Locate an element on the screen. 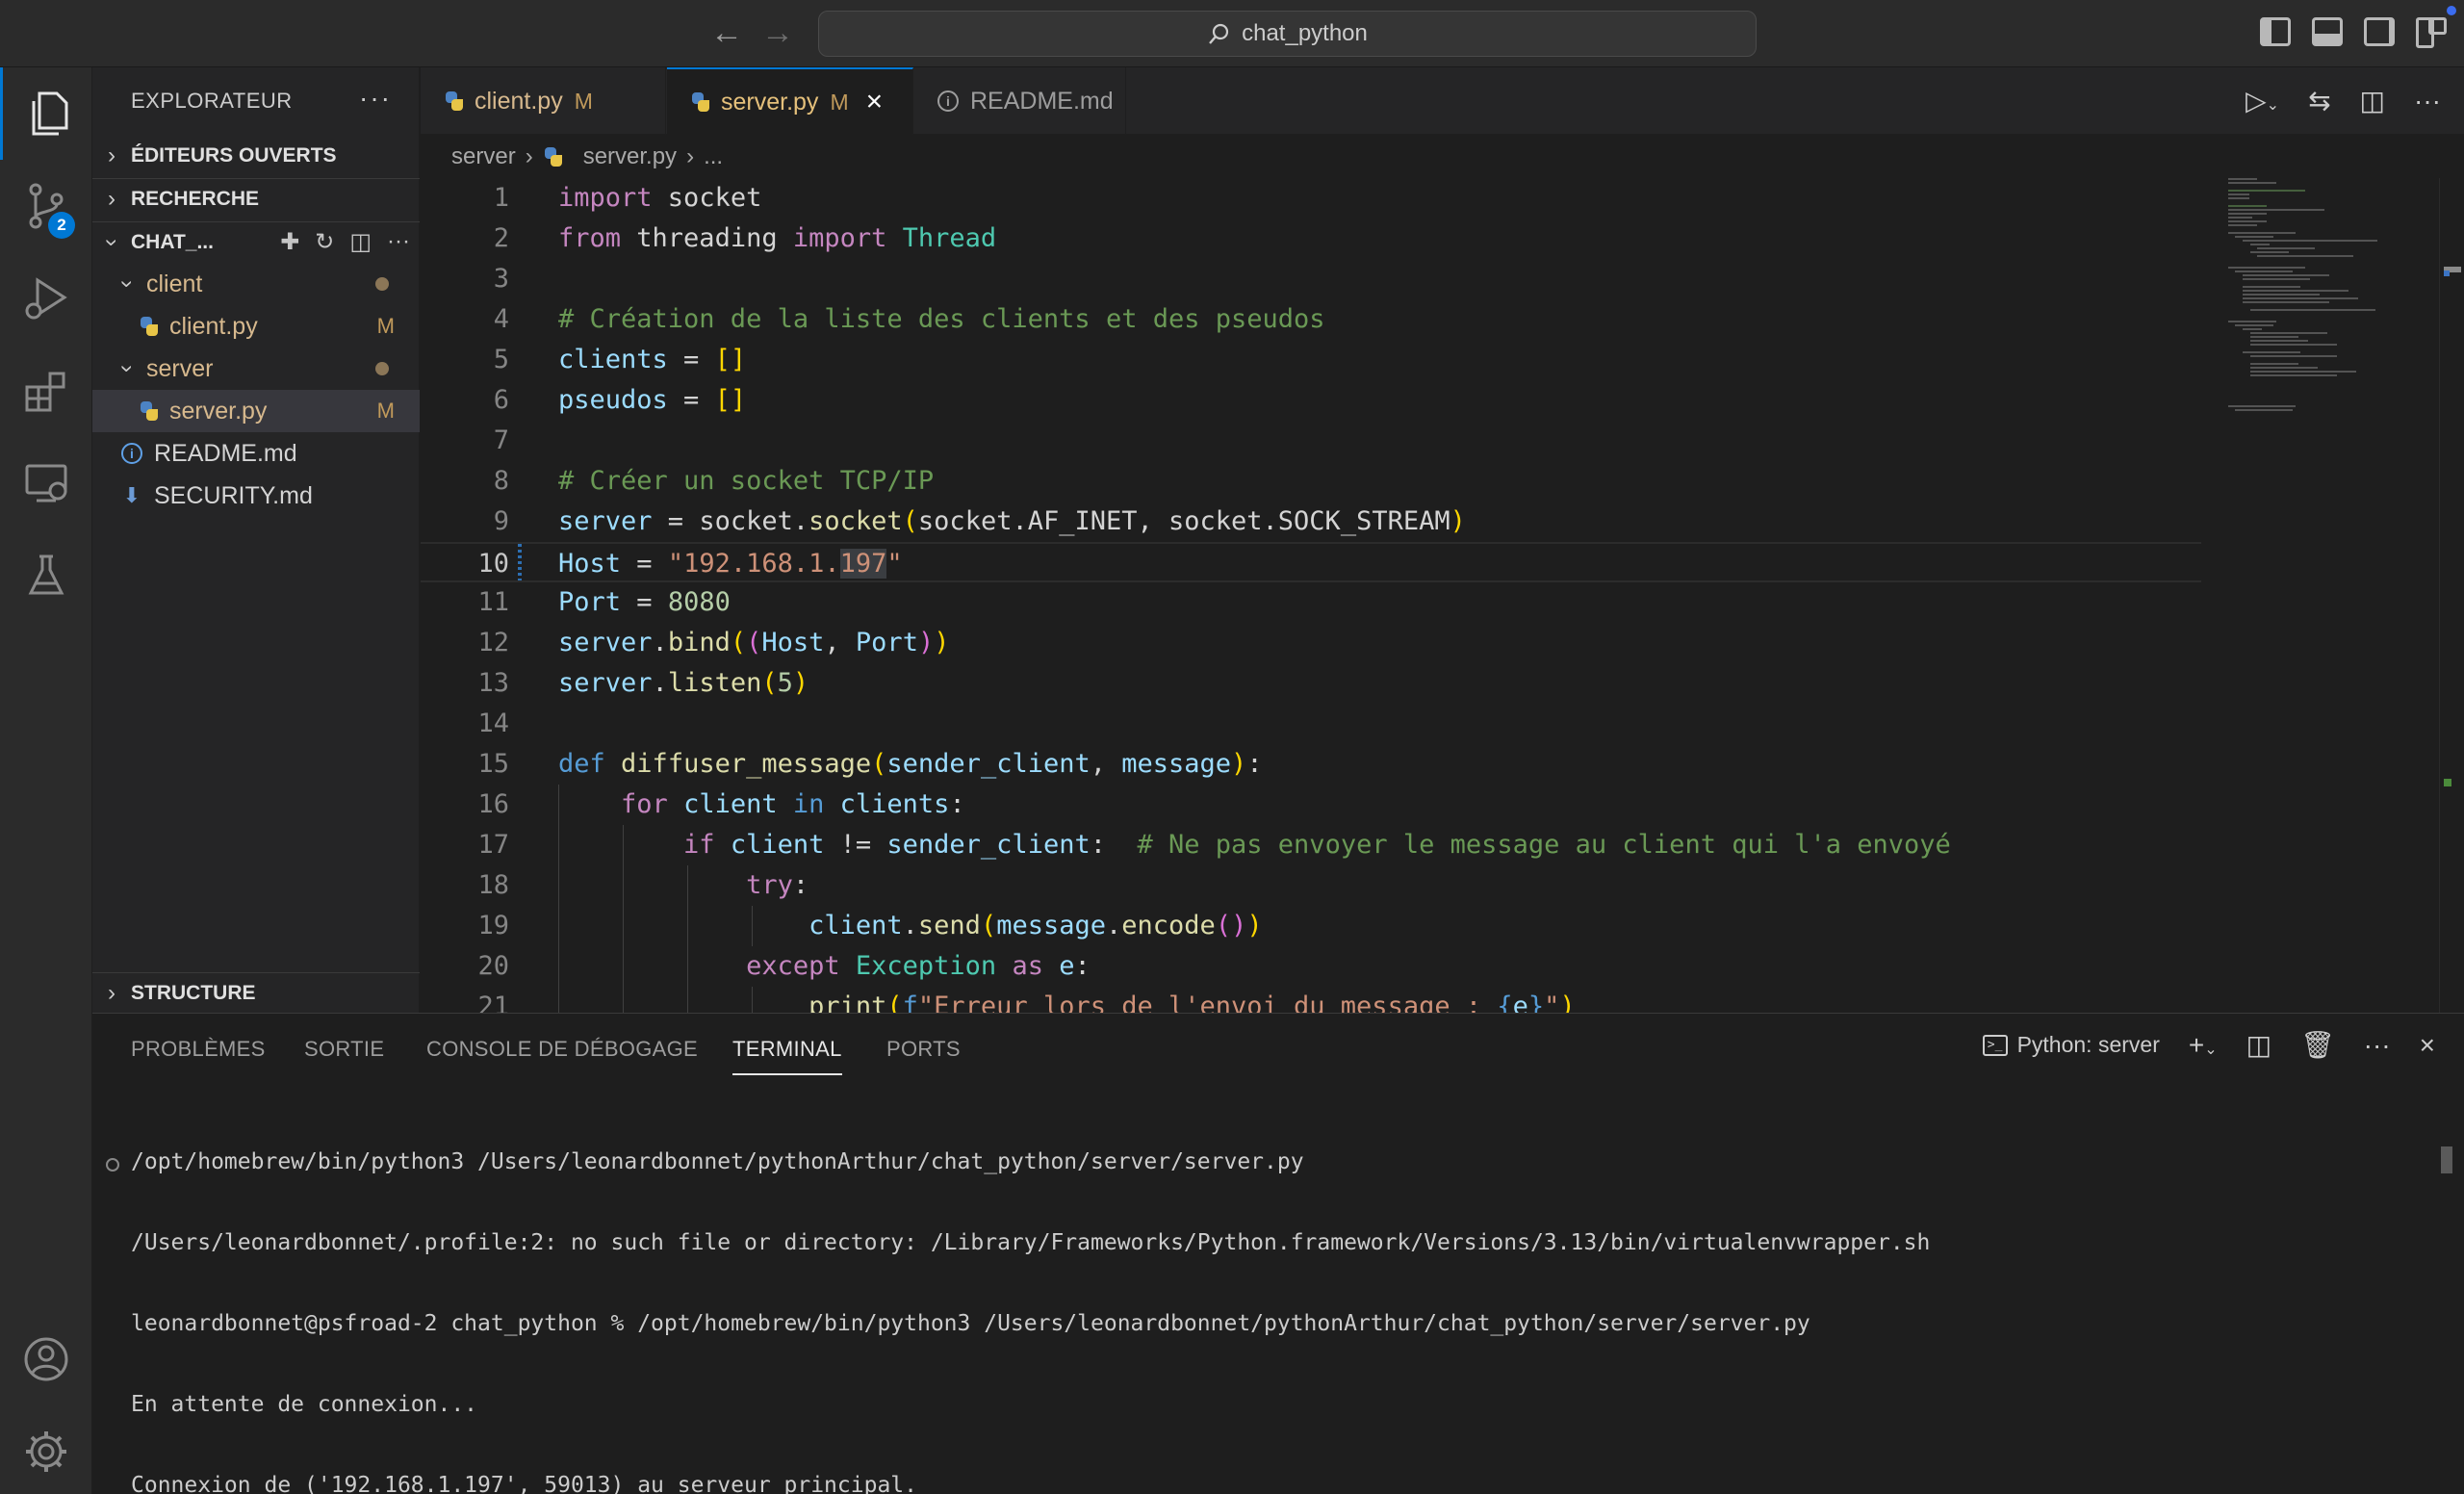  minimap is located at coordinates (2319, 332).